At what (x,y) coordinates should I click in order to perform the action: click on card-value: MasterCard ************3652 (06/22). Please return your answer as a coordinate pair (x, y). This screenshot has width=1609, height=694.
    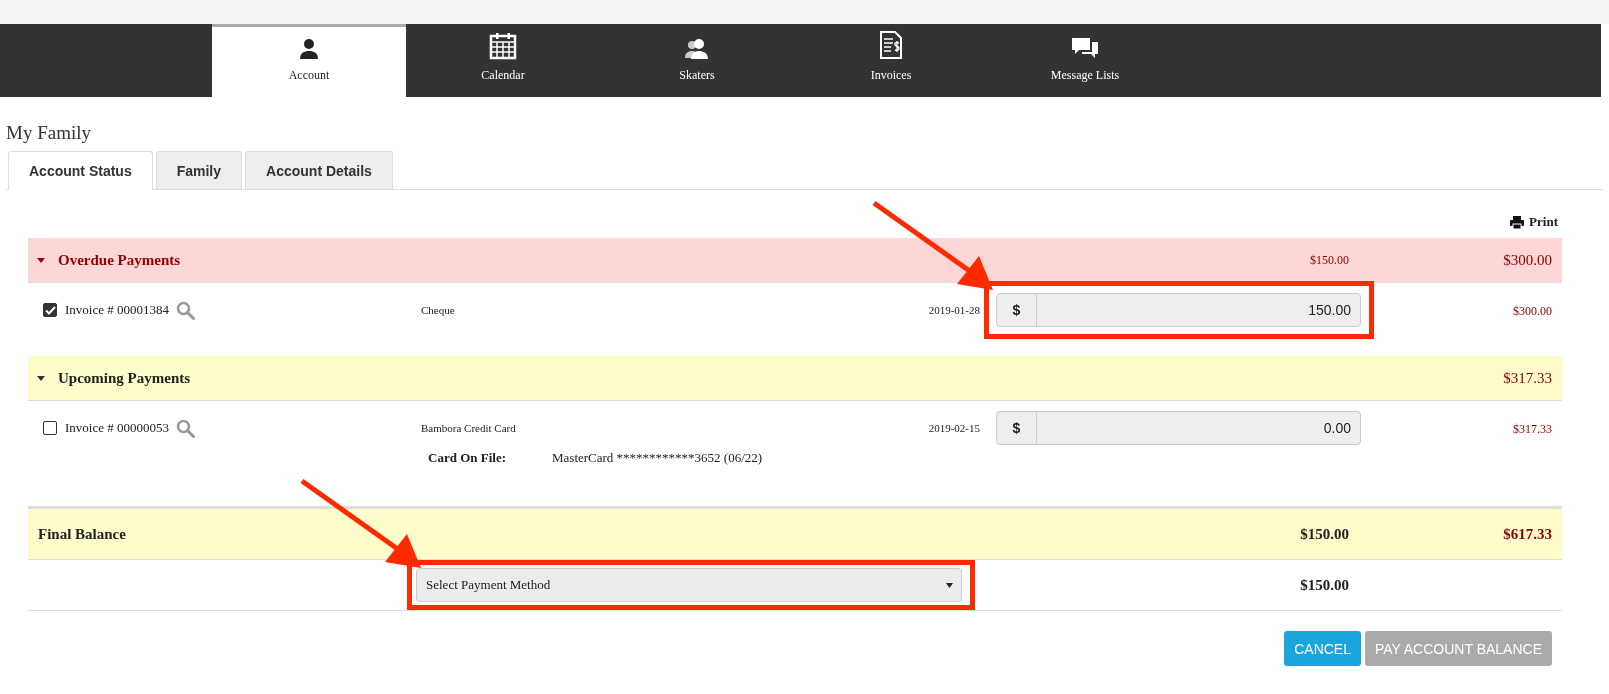
    Looking at the image, I should click on (657, 458).